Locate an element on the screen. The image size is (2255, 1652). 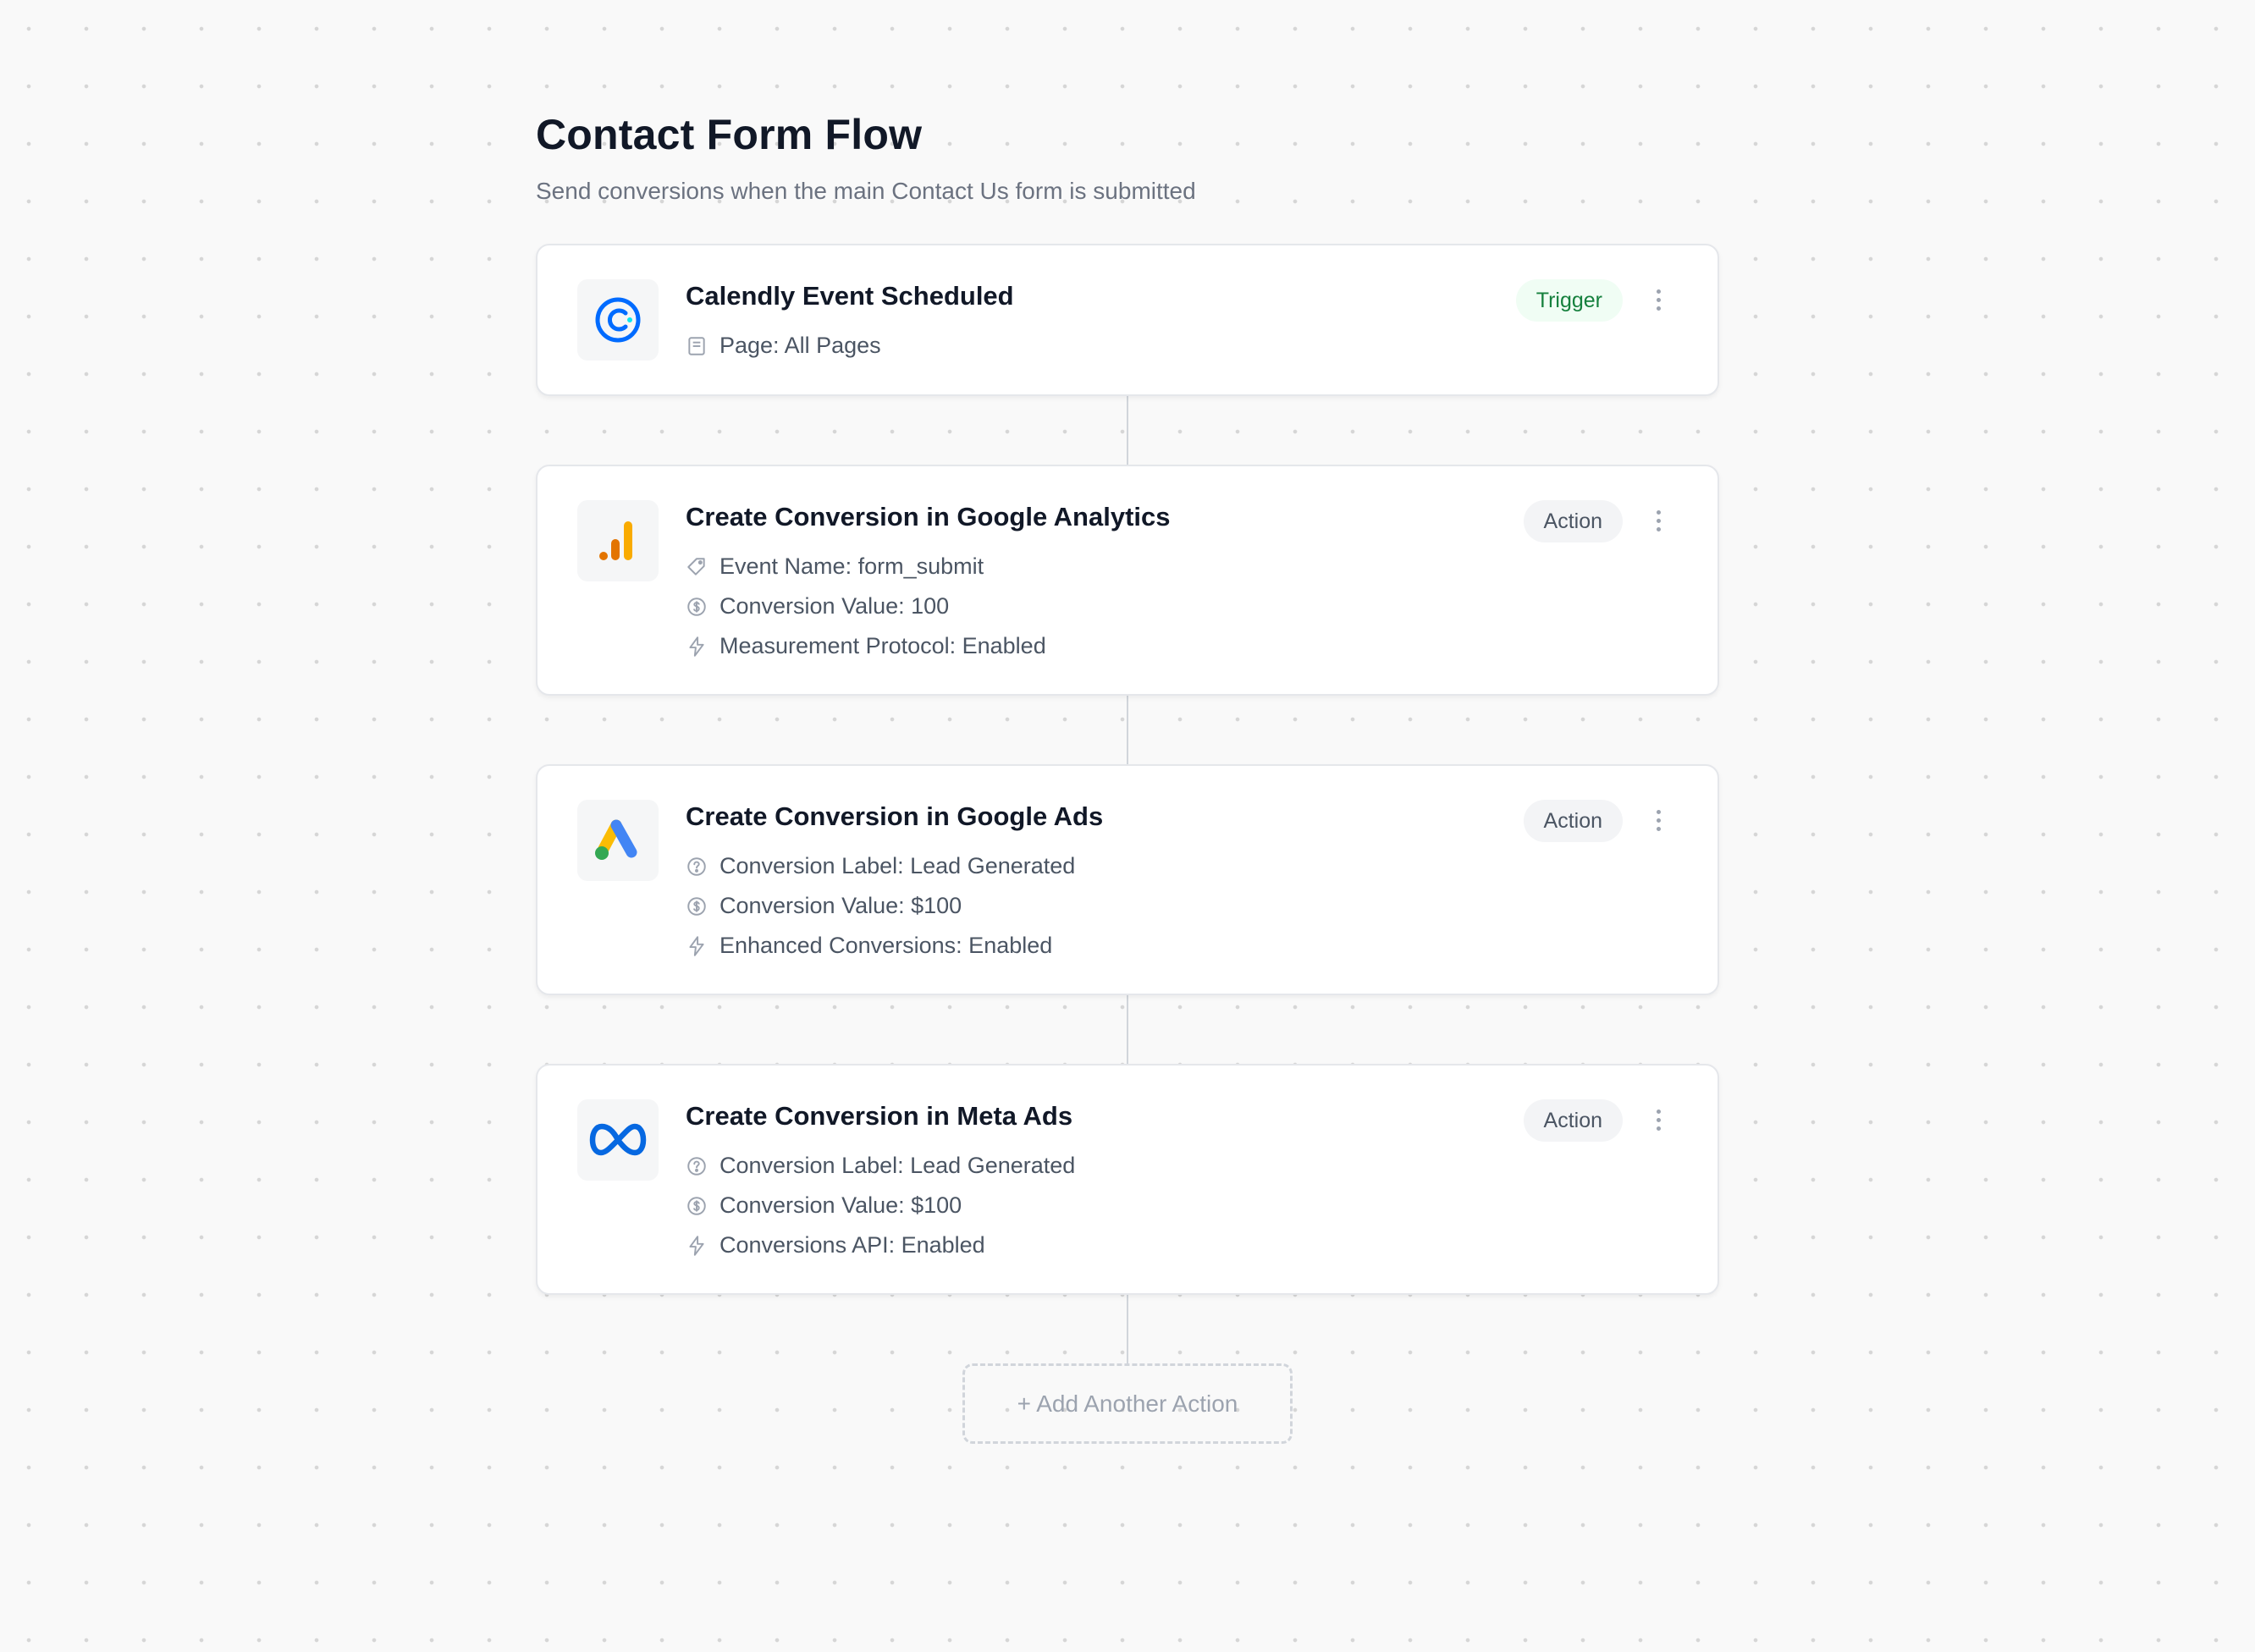
detail-row: Conversion Value: 100 is located at coordinates (866, 606).